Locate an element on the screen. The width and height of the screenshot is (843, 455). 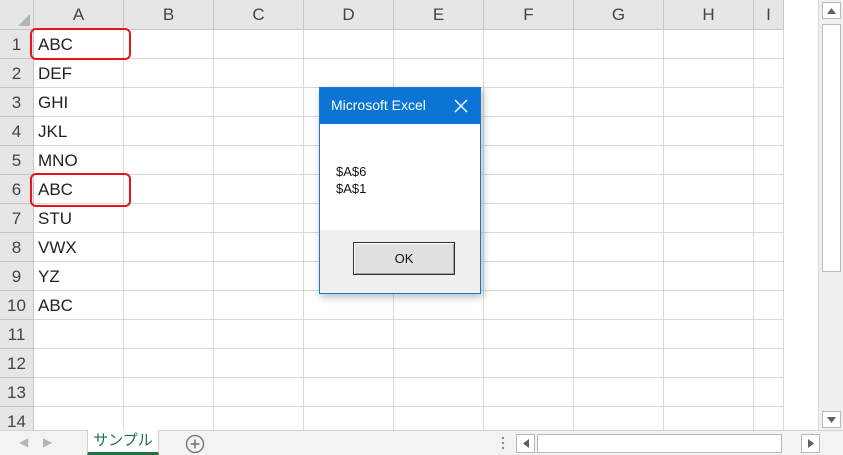
cell-b8 is located at coordinates (169, 247).